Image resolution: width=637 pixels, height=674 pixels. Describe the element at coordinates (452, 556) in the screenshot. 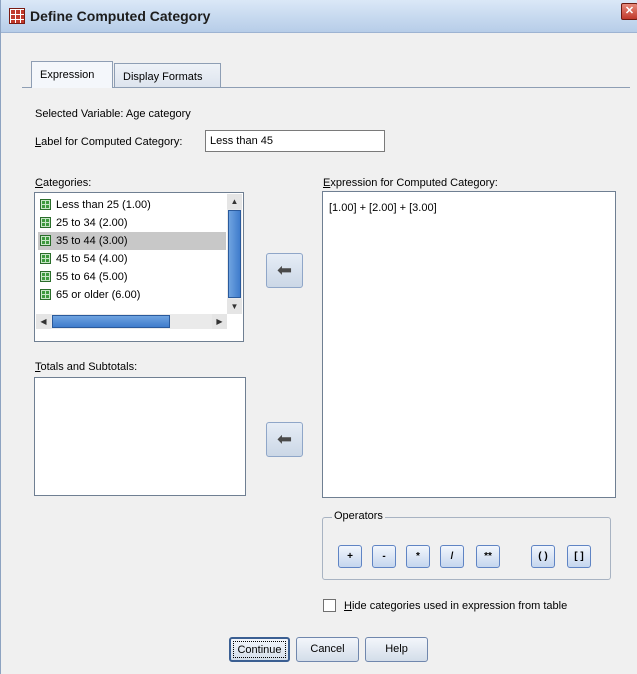

I see `divide-operator-button: /` at that location.